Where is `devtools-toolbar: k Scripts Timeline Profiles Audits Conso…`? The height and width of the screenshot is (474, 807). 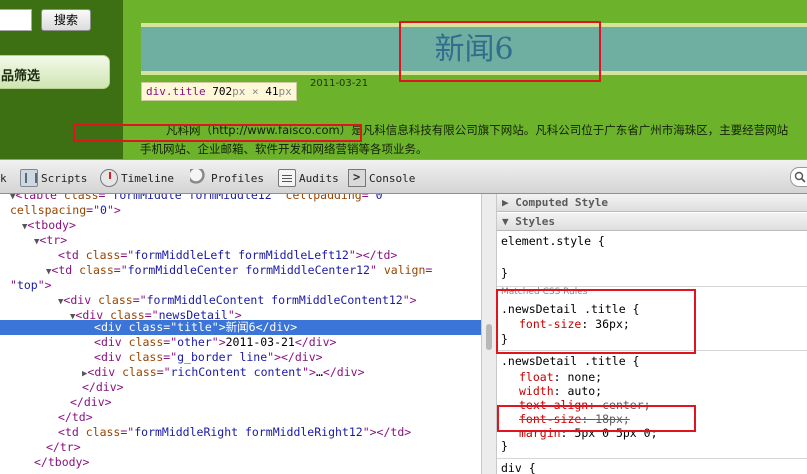 devtools-toolbar: k Scripts Timeline Profiles Audits Conso… is located at coordinates (403, 176).